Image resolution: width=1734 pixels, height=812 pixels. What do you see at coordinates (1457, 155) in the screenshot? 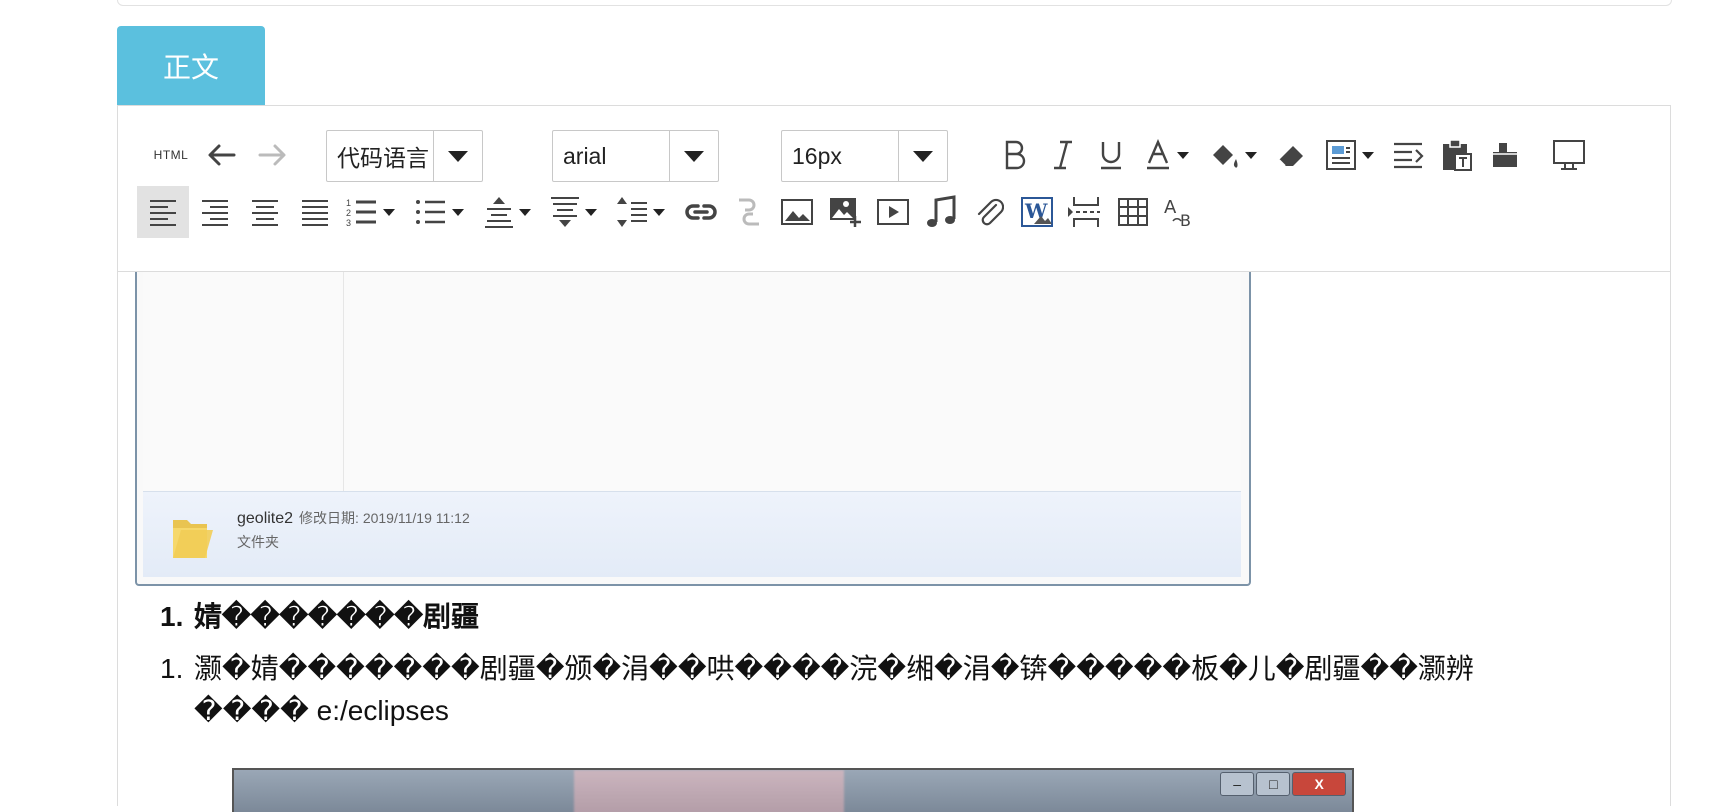
I see `paste-text-icon` at bounding box center [1457, 155].